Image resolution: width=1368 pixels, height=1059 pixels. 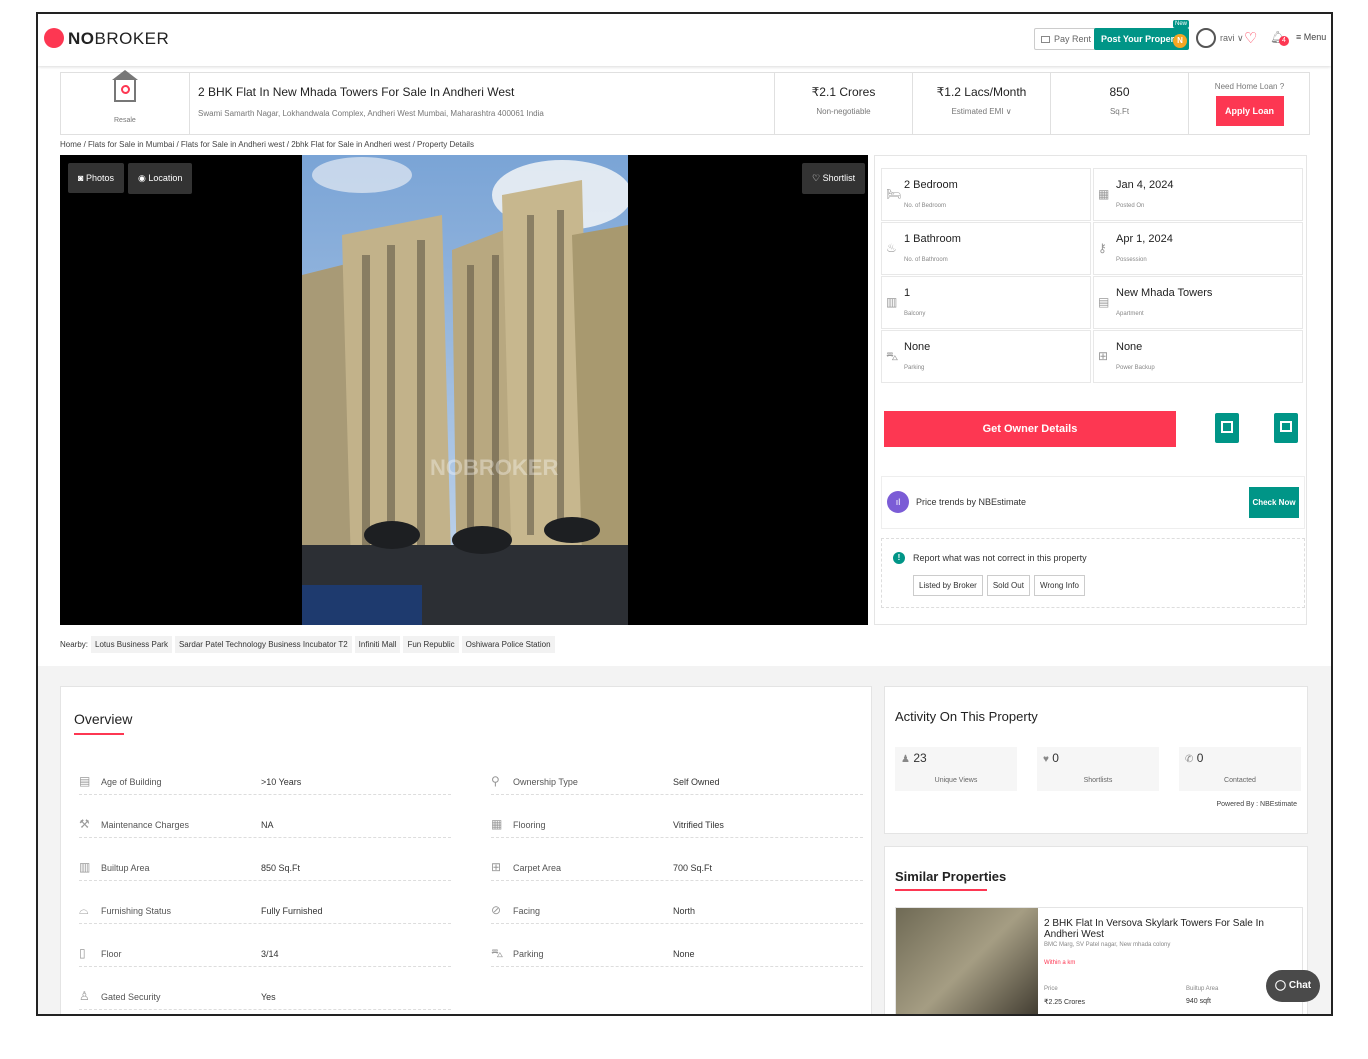 What do you see at coordinates (1030, 429) in the screenshot?
I see `get-owner-details-button: Get Owner Details` at bounding box center [1030, 429].